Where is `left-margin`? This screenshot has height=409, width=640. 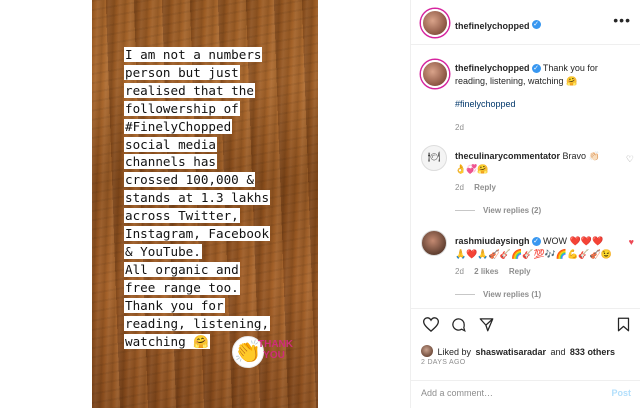
left-margin is located at coordinates (46, 204).